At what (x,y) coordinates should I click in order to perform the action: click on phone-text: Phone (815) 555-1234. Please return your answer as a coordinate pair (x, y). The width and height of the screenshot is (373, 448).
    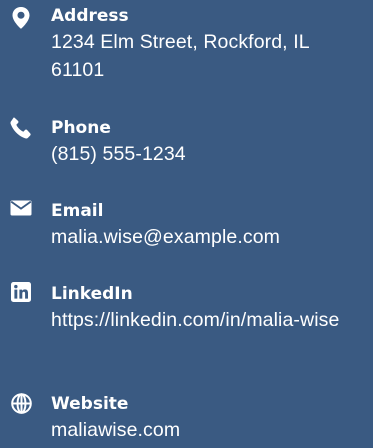
    Looking at the image, I should click on (209, 142).